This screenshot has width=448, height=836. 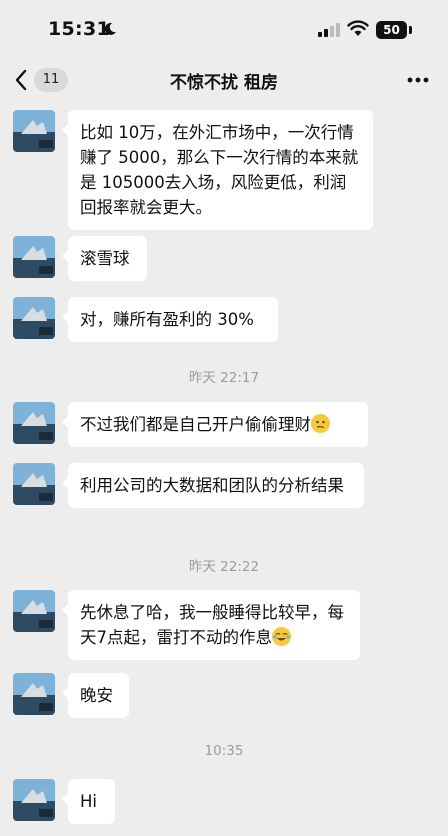 I want to click on thinking-face-icon, so click(x=320, y=423).